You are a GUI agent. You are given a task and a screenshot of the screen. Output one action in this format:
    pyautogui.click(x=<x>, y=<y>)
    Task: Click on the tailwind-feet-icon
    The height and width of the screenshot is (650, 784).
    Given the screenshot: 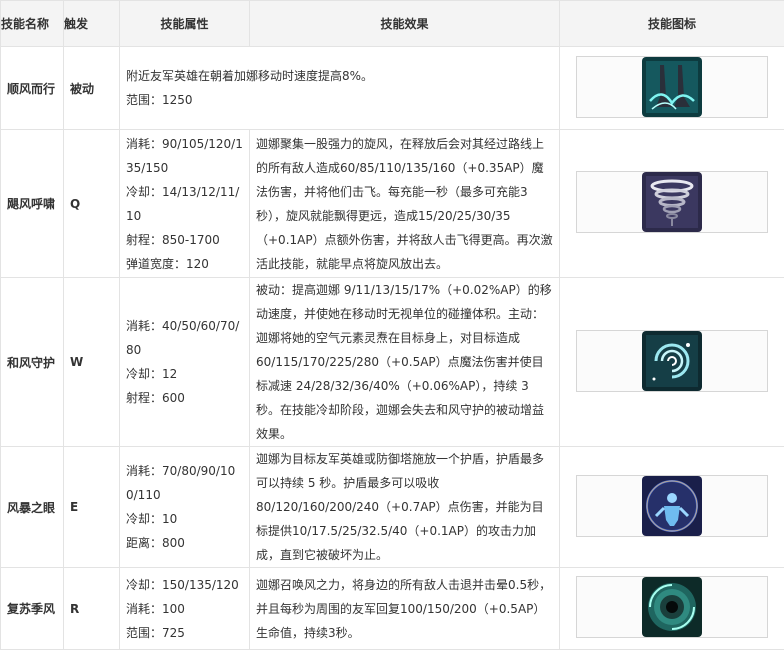 What is the action you would take?
    pyautogui.click(x=672, y=87)
    